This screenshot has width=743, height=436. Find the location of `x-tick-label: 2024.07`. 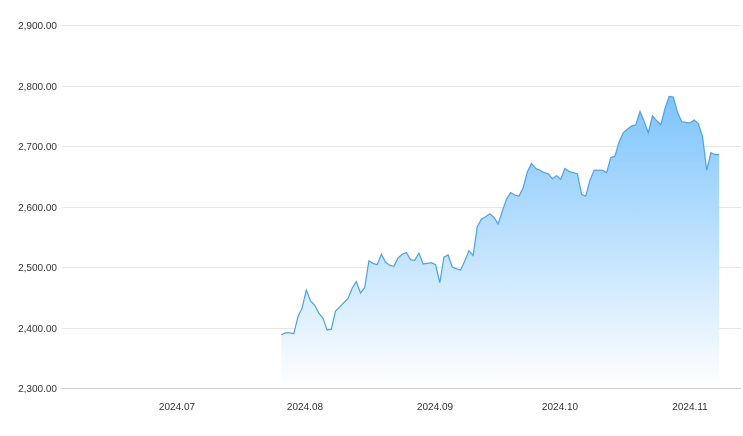

x-tick-label: 2024.07 is located at coordinates (177, 407).